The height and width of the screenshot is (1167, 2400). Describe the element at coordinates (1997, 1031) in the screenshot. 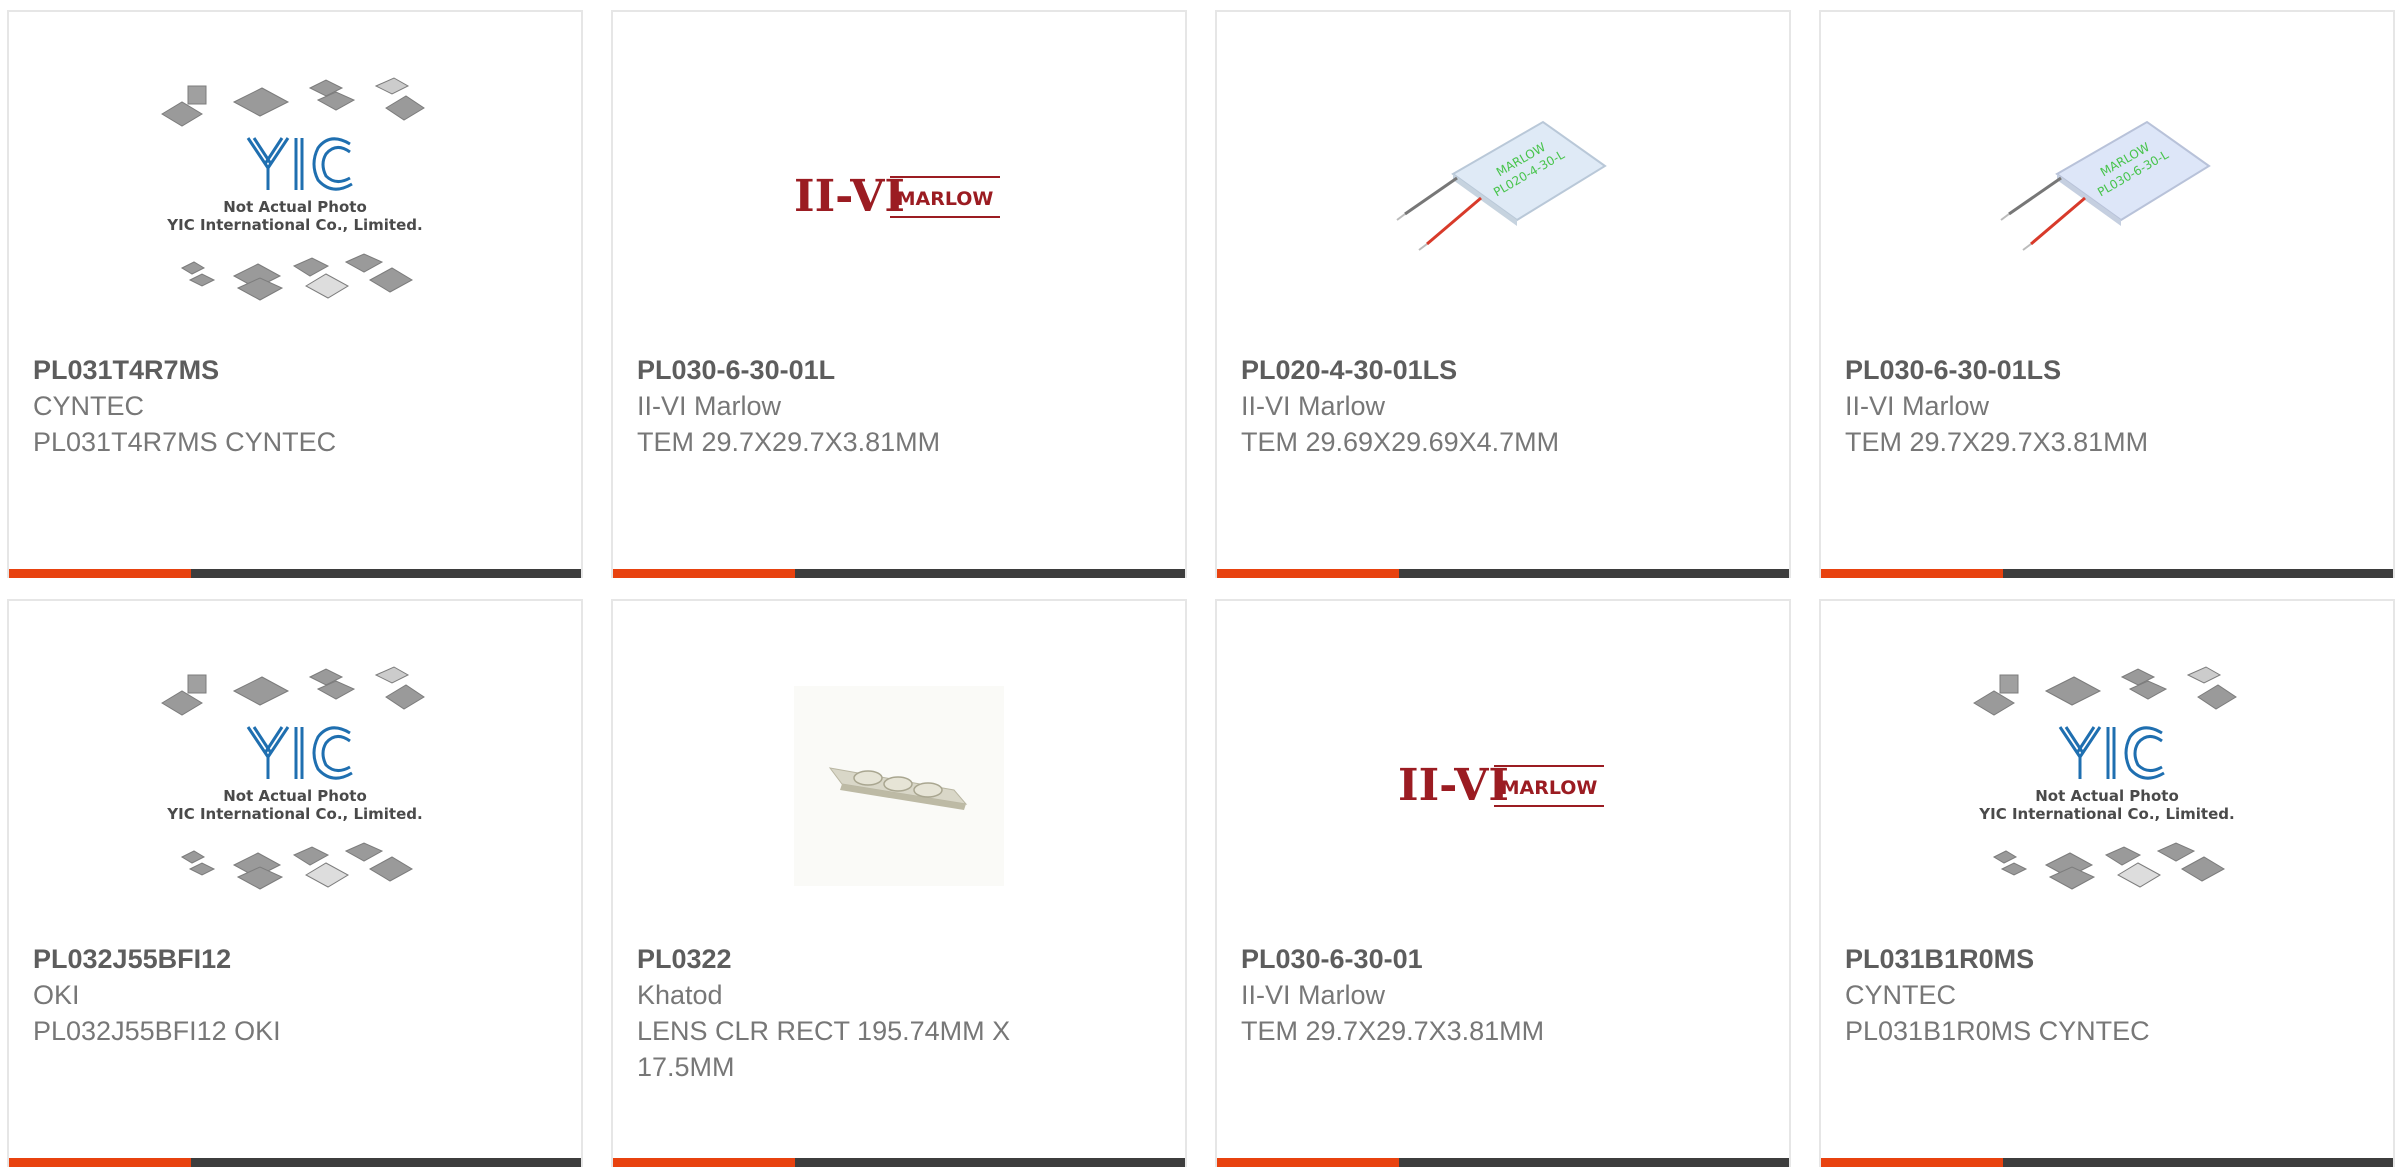

I see `description: PL031B1R0MS CYNTEC` at that location.